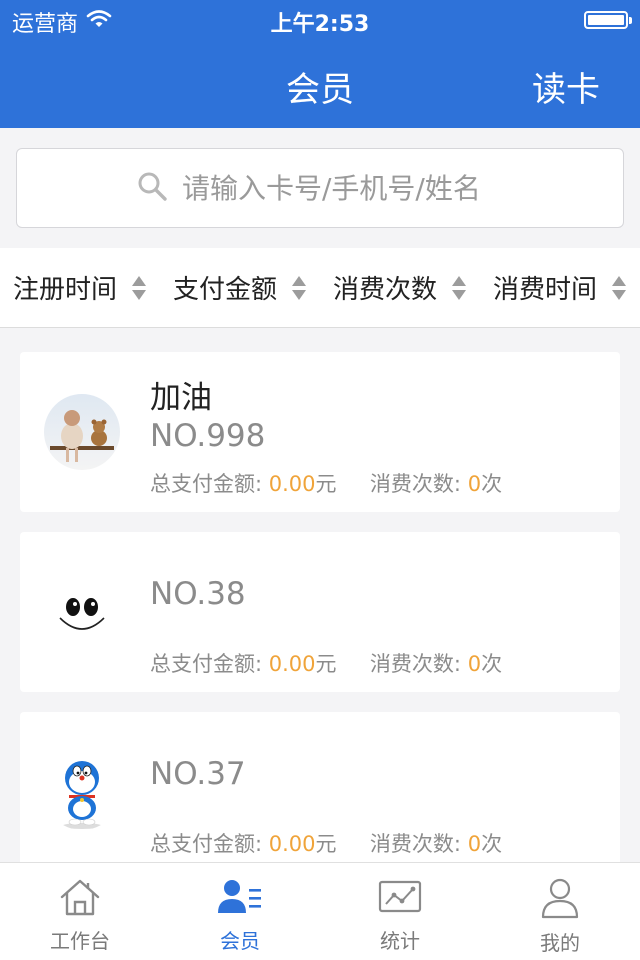  What do you see at coordinates (544, 290) in the screenshot?
I see `sort-label: 消费时间` at bounding box center [544, 290].